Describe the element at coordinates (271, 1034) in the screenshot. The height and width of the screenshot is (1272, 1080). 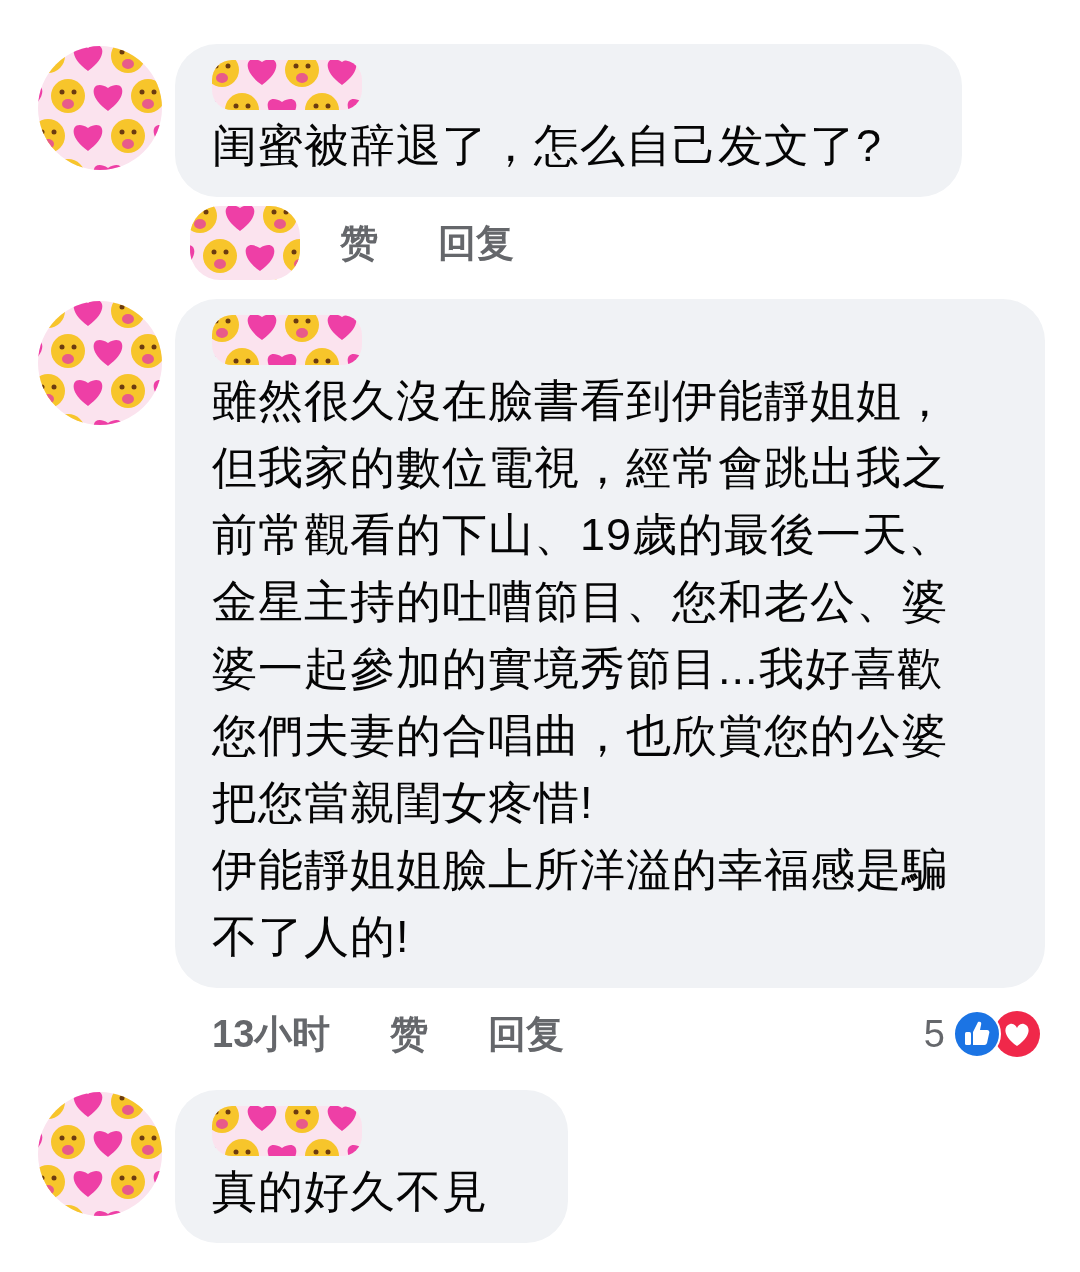
I see `time-label: 13小时` at that location.